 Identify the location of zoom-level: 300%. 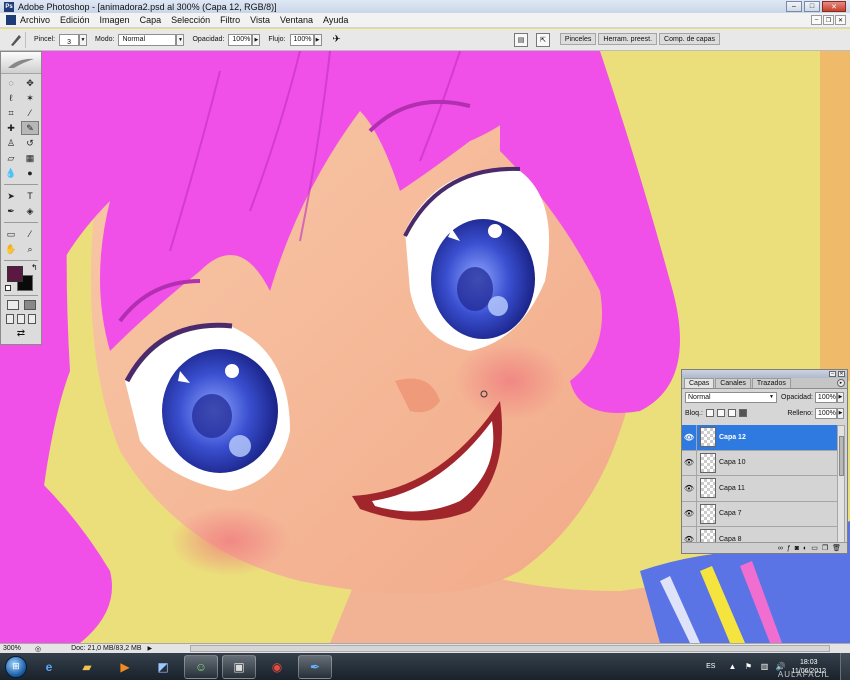
(18, 648).